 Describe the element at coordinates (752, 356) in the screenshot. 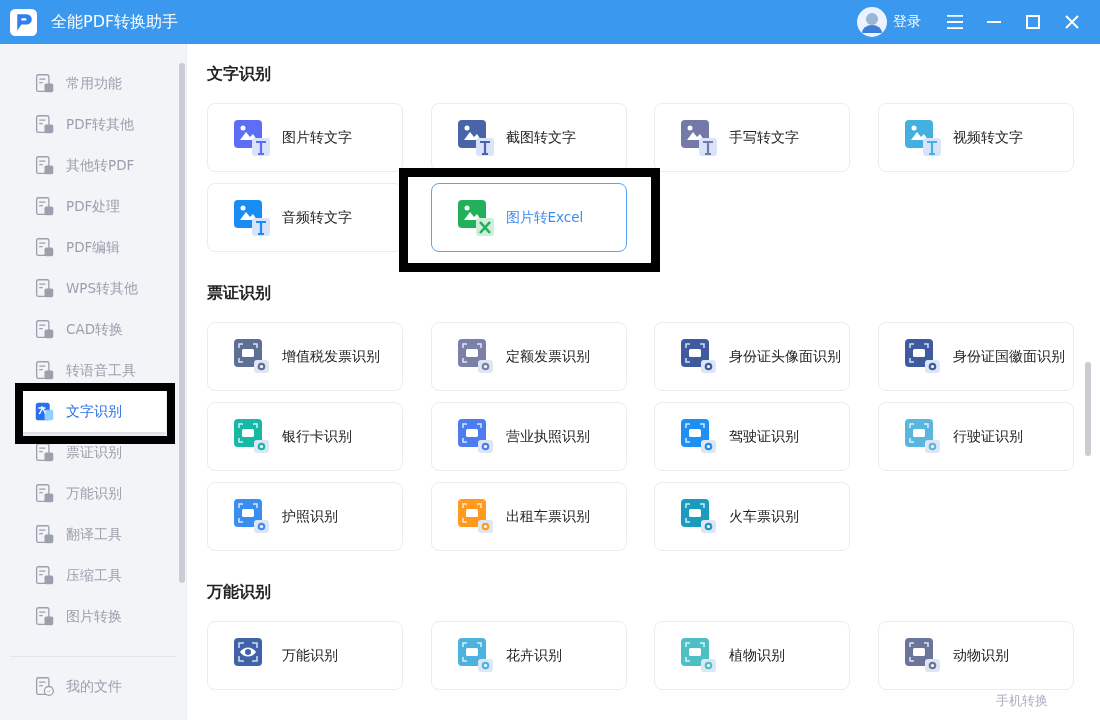

I see `tool-card: 身份证头像面识别` at that location.